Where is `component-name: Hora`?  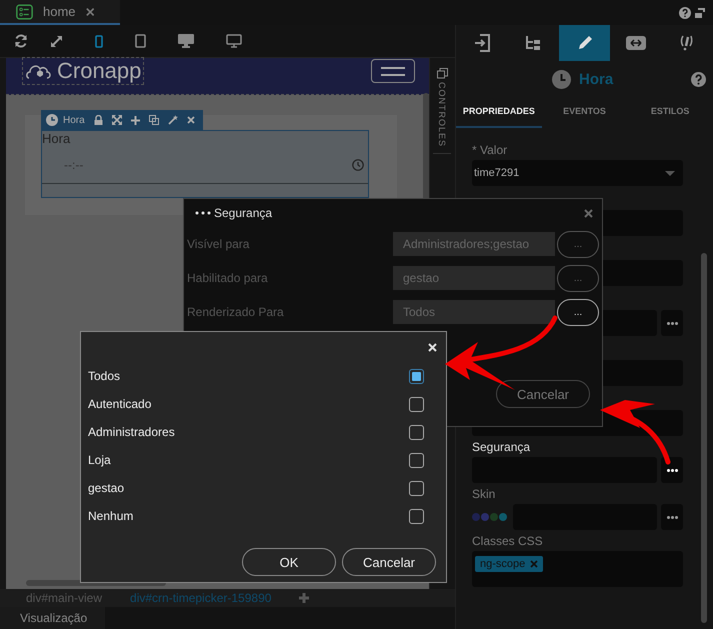 component-name: Hora is located at coordinates (74, 120).